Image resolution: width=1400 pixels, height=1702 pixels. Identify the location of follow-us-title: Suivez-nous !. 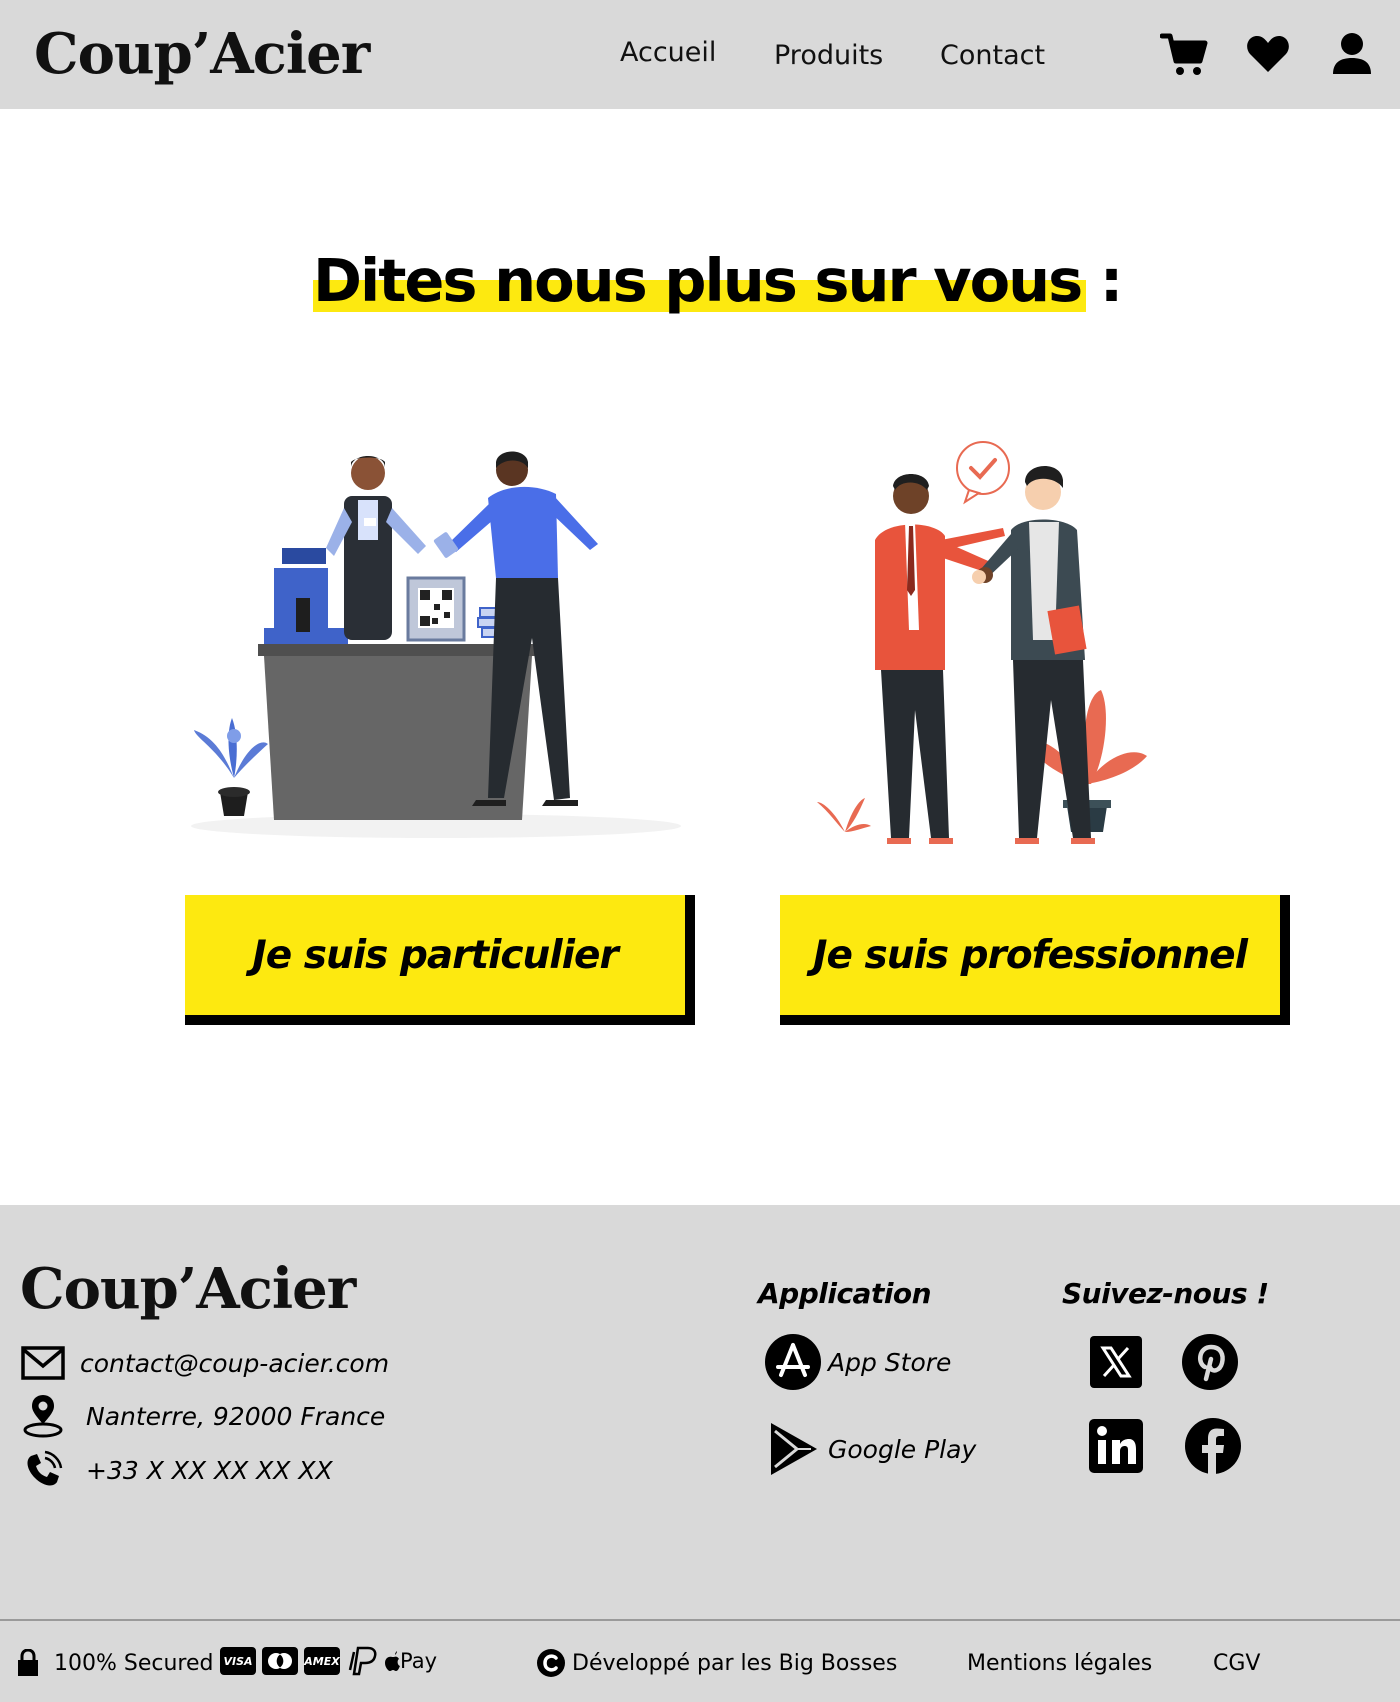
(1165, 1293).